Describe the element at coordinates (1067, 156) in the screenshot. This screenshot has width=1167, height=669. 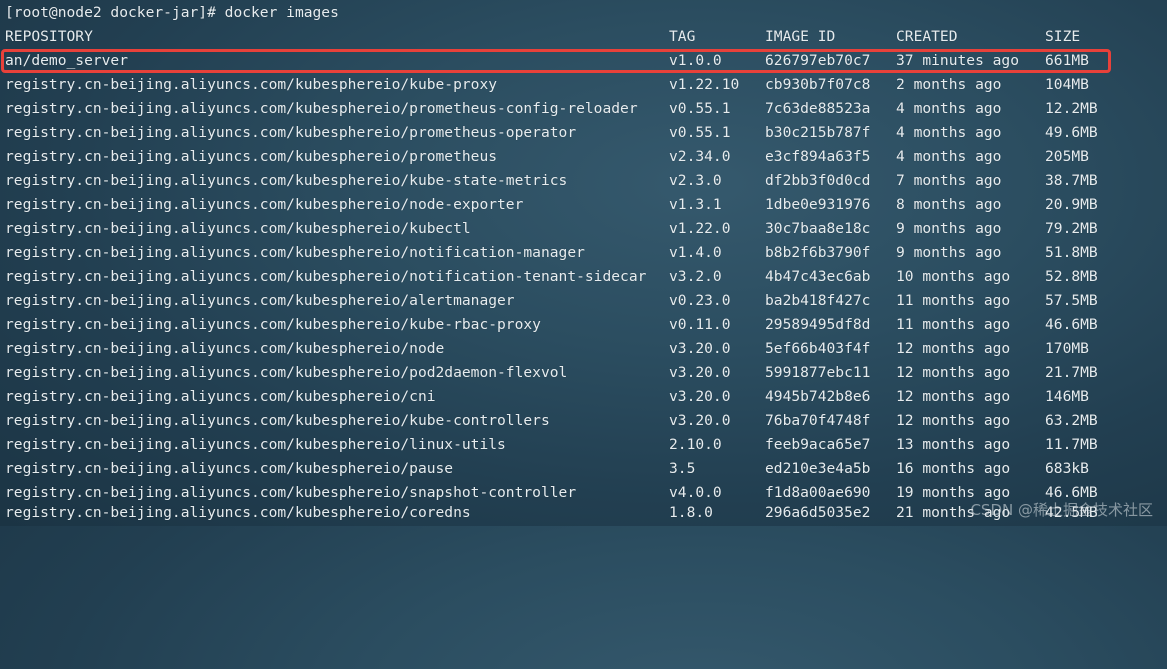
I see `row-size: 205MB` at that location.